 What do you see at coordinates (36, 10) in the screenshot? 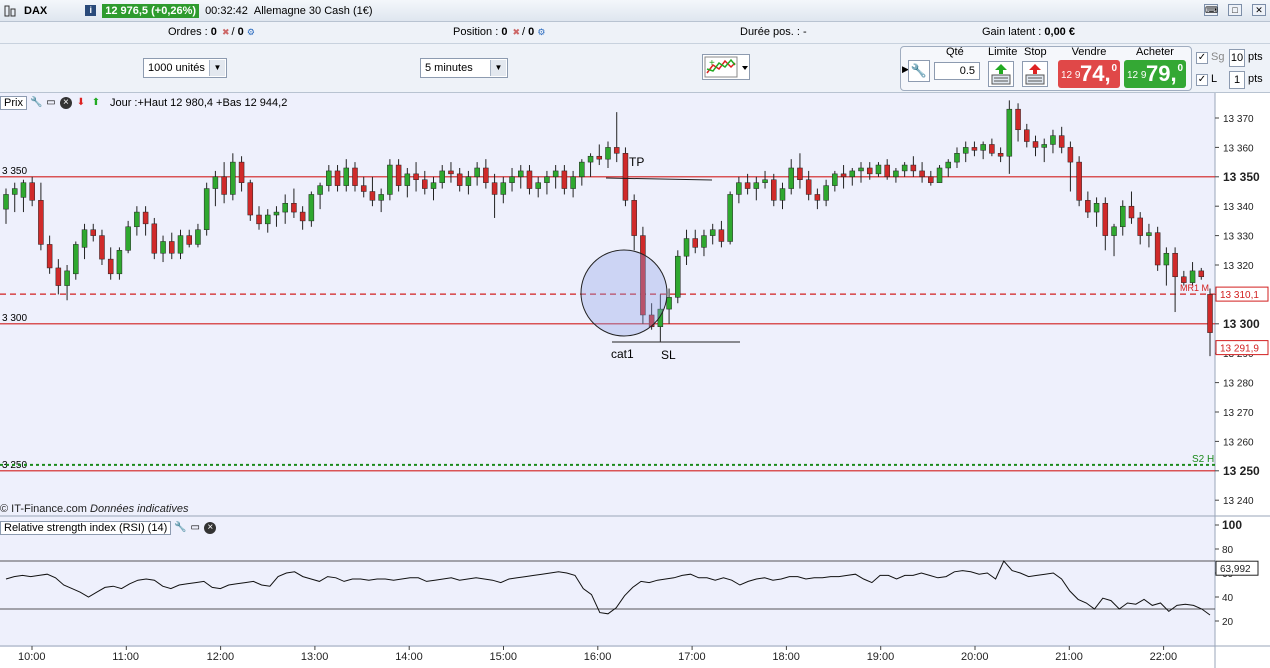
I see `symbol-title: DAX` at bounding box center [36, 10].